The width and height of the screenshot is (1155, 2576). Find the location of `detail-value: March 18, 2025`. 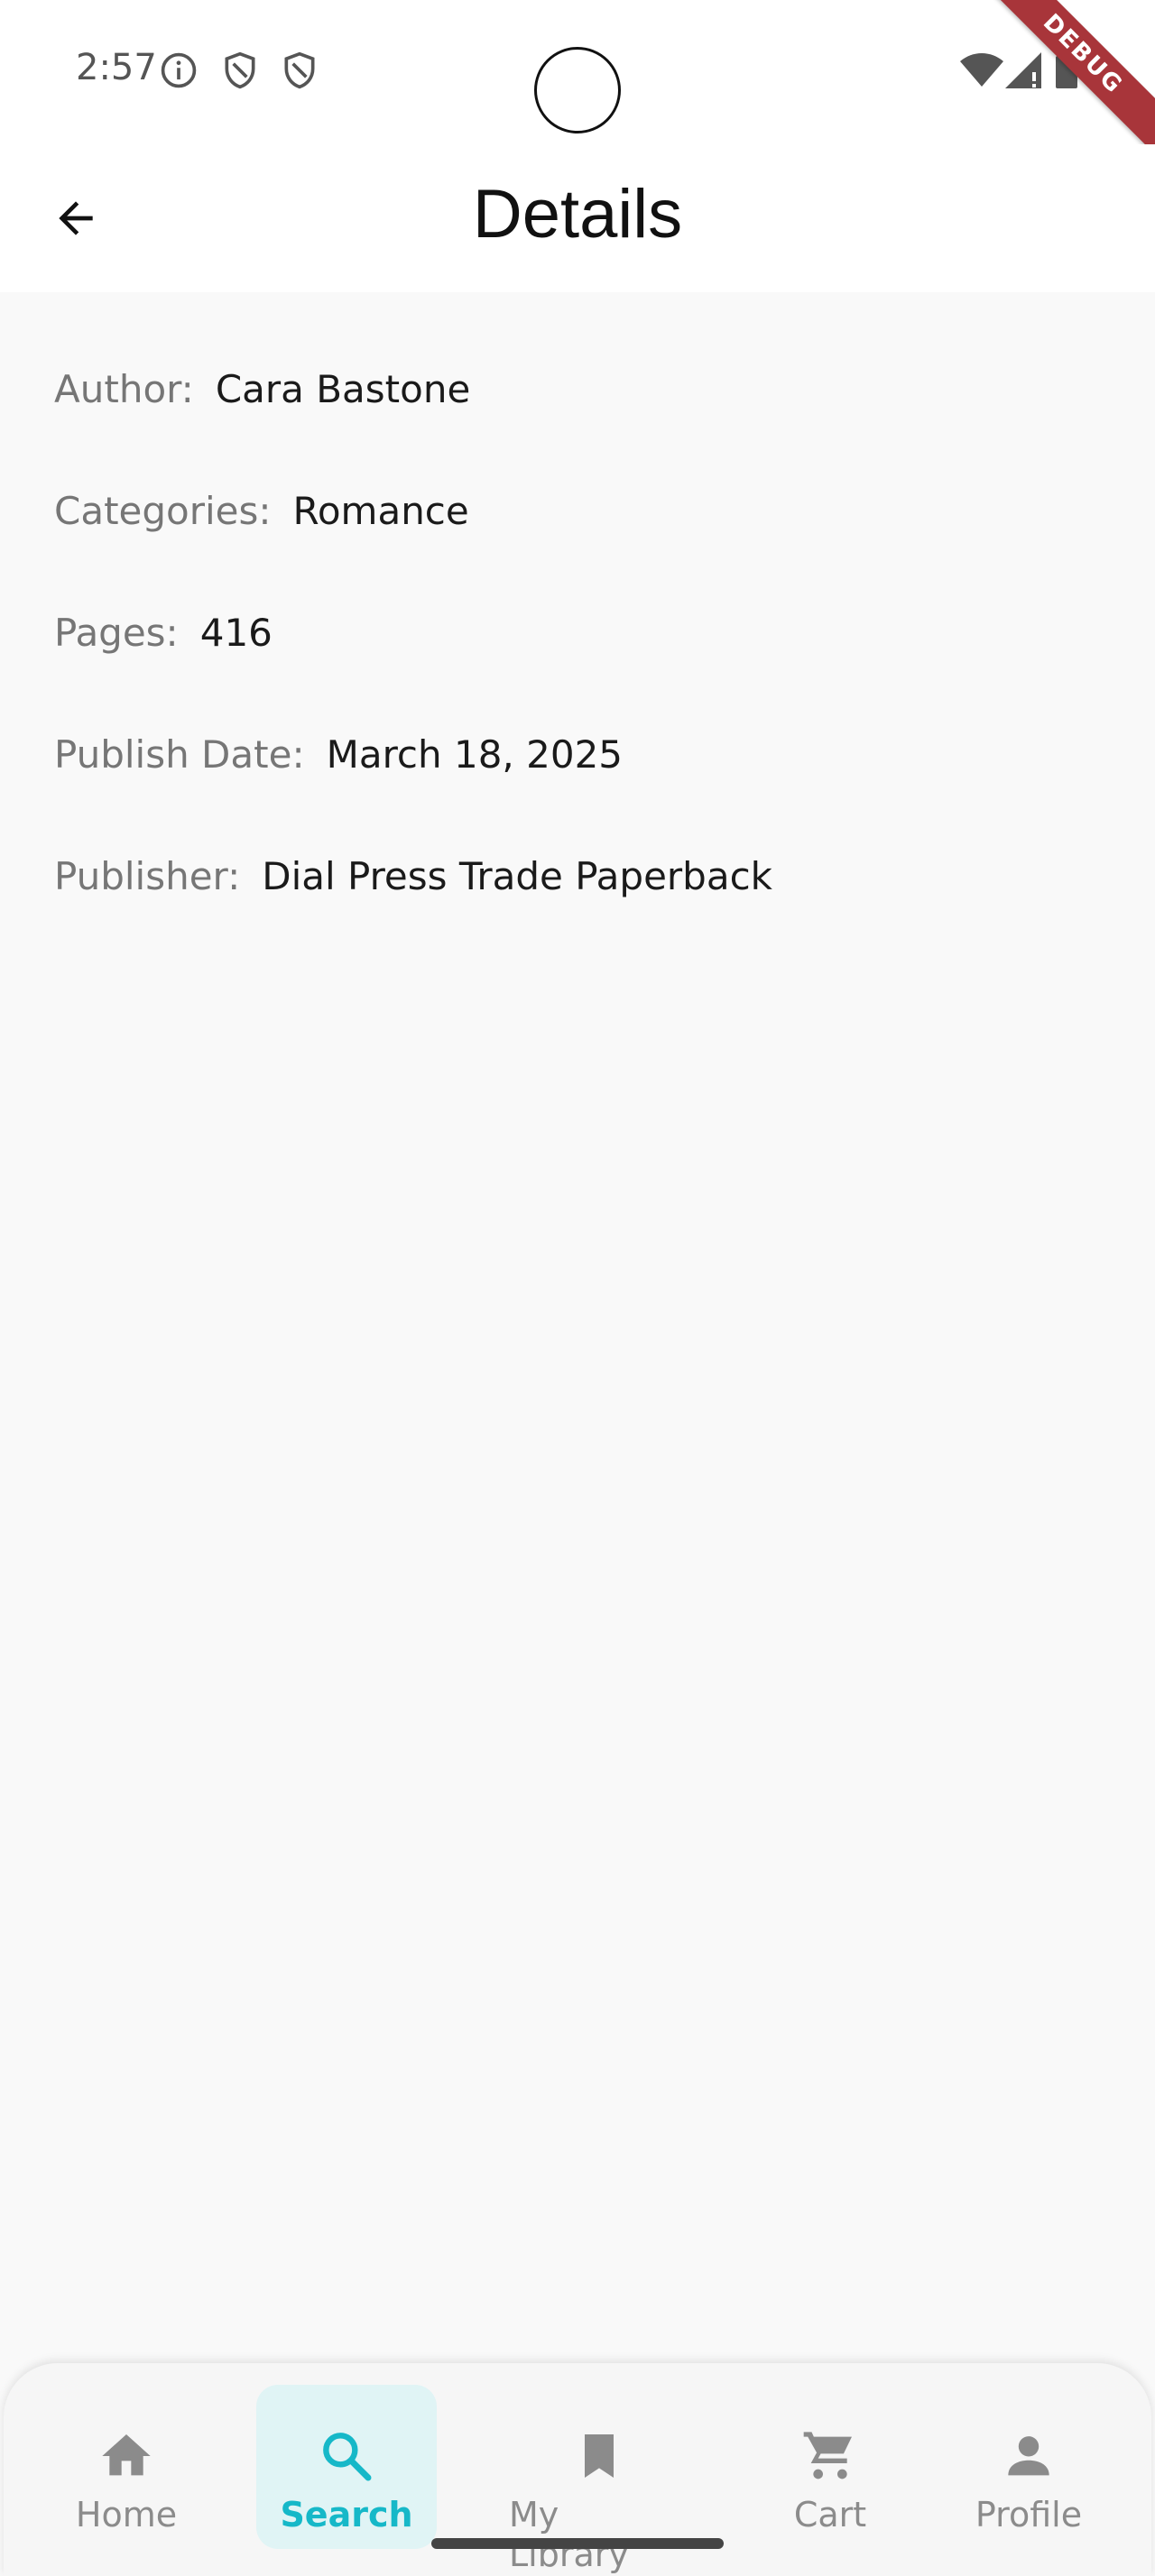

detail-value: March 18, 2025 is located at coordinates (475, 754).